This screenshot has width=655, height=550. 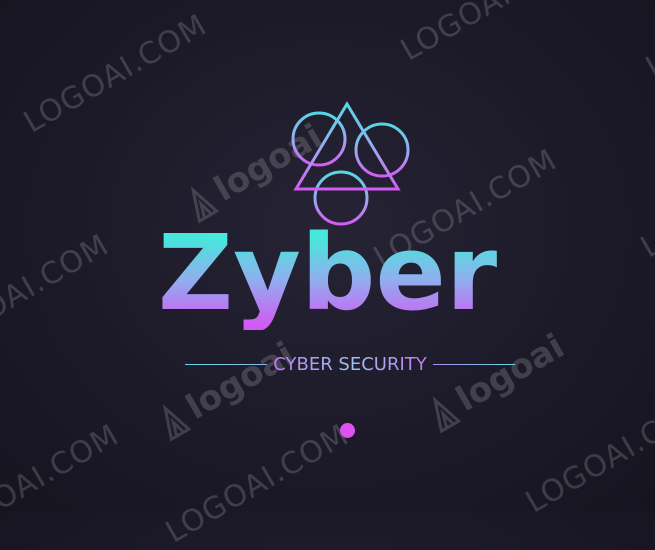 What do you see at coordinates (350, 163) in the screenshot?
I see `triangle-circles-emblem-icon` at bounding box center [350, 163].